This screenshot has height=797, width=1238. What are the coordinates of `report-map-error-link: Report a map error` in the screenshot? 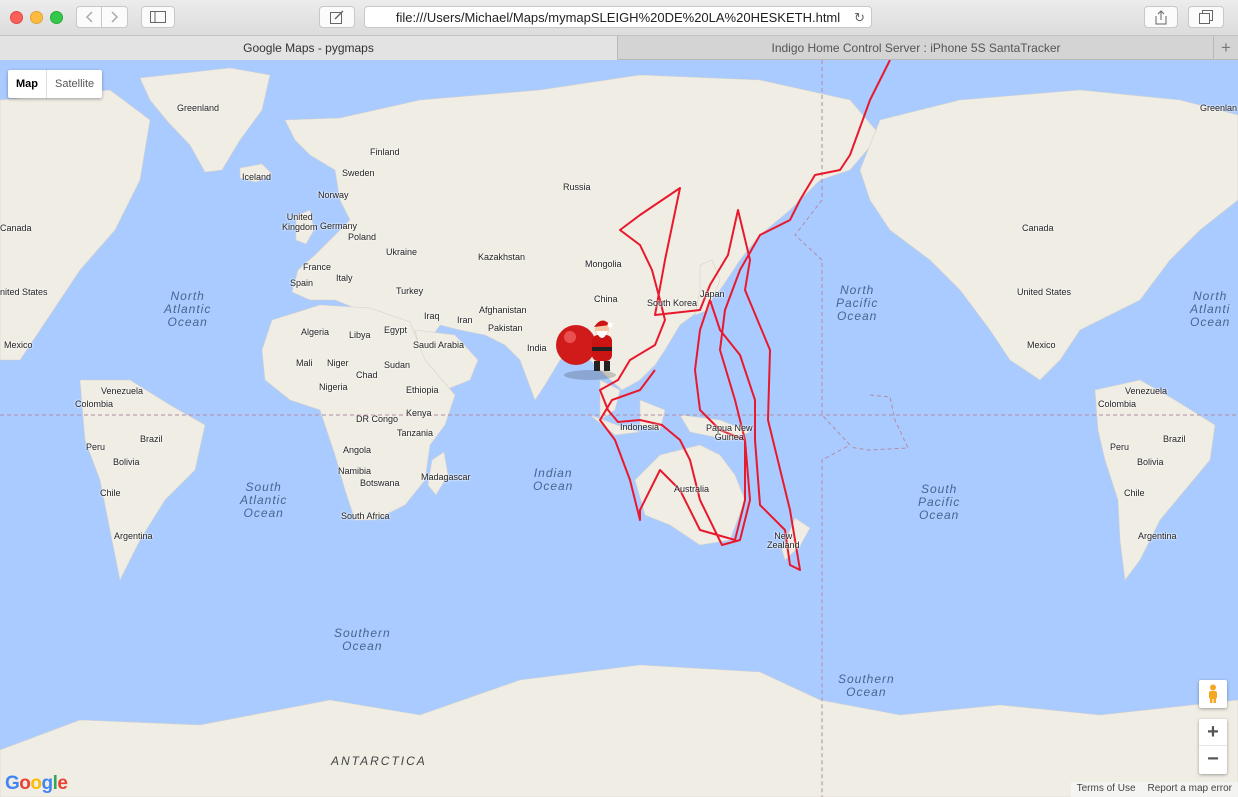 It's located at (1190, 789).